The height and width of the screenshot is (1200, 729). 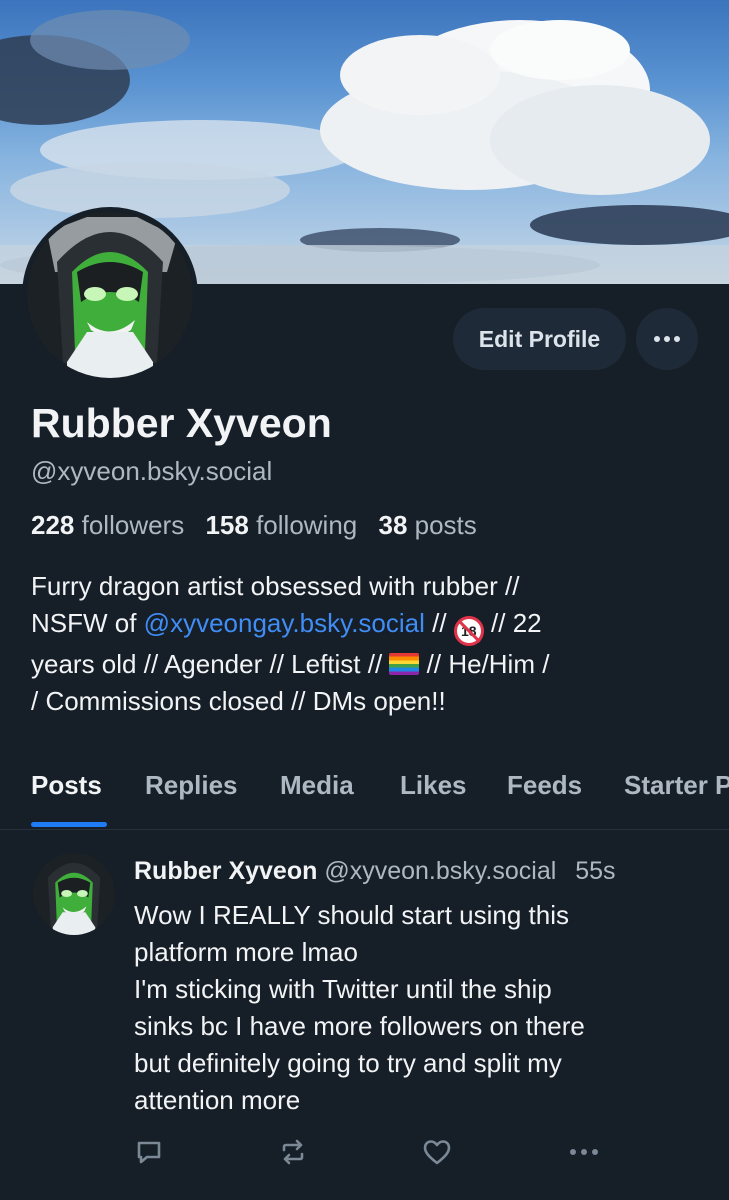 I want to click on active-tab-indicator, so click(x=69, y=824).